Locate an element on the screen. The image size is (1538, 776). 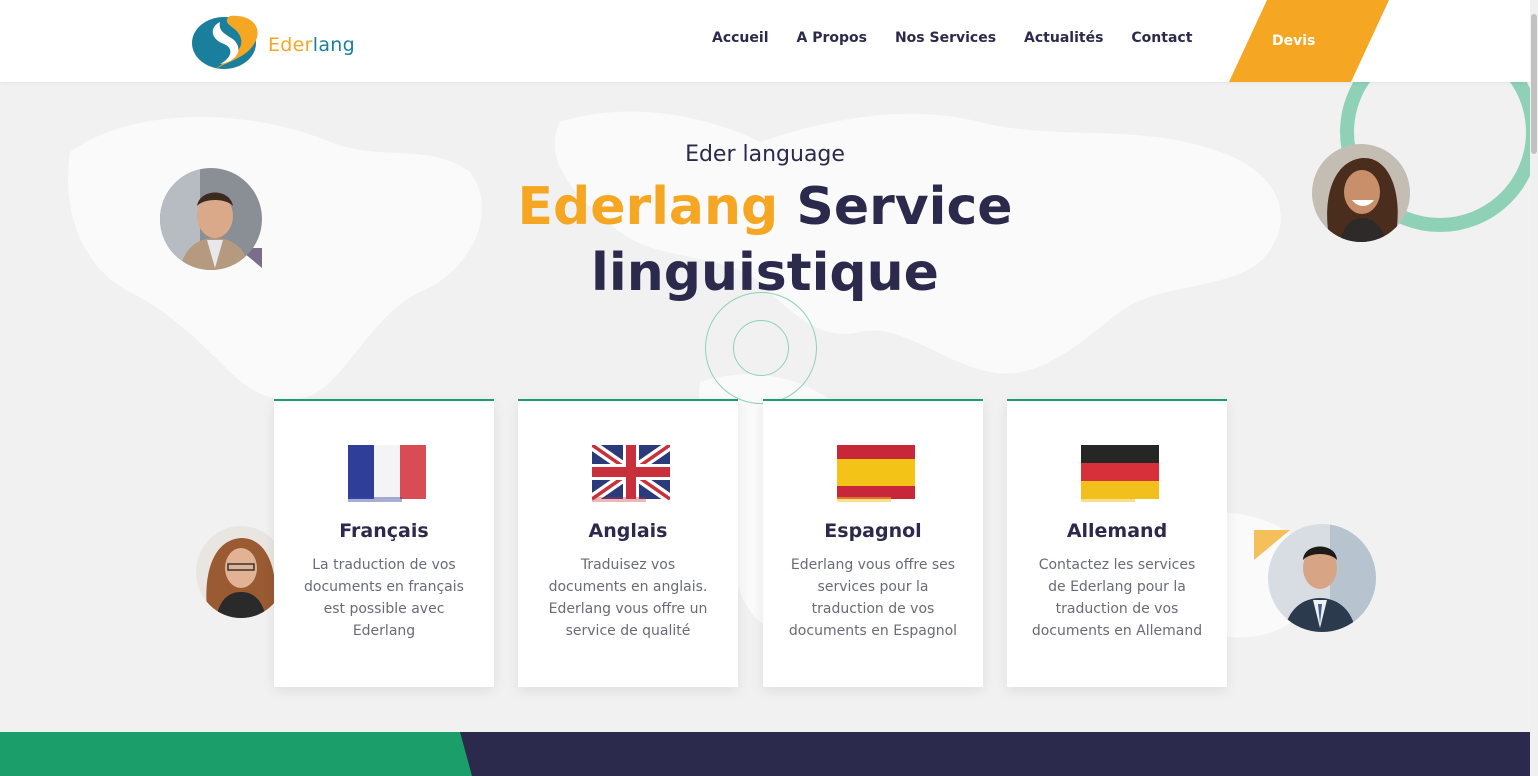
footer-band-green-shape is located at coordinates (236, 754).